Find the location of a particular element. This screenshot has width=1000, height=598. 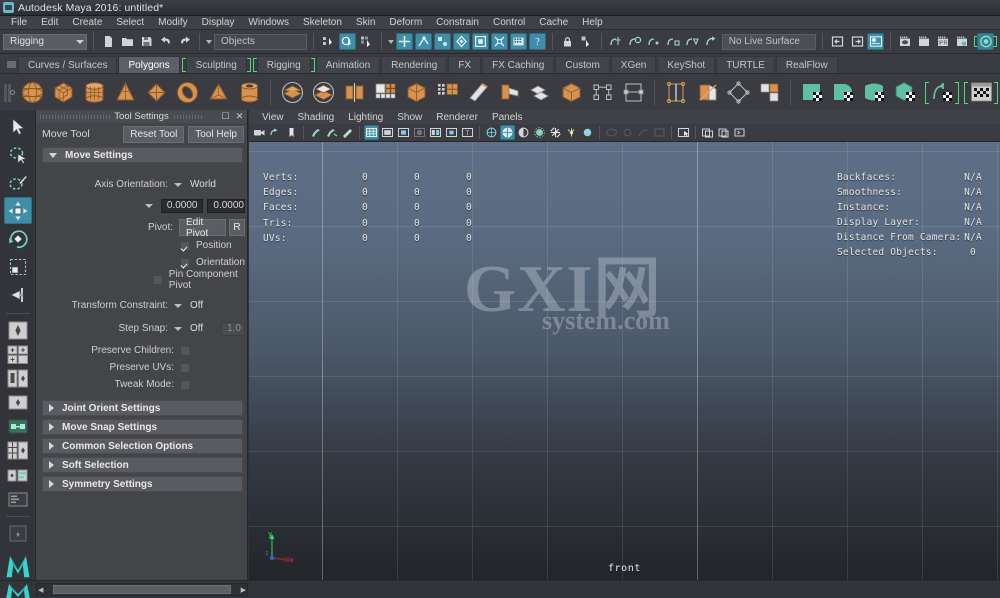

uv-cylindrical-icon is located at coordinates (843, 93).